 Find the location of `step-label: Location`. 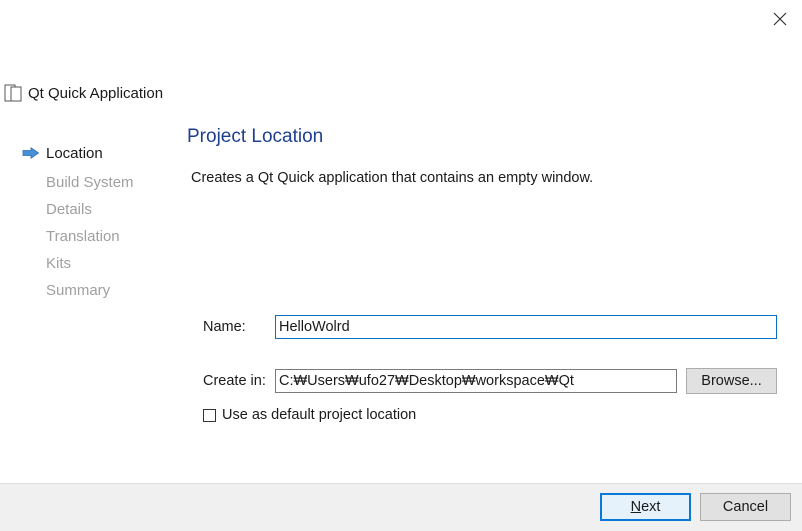

step-label: Location is located at coordinates (74, 153).